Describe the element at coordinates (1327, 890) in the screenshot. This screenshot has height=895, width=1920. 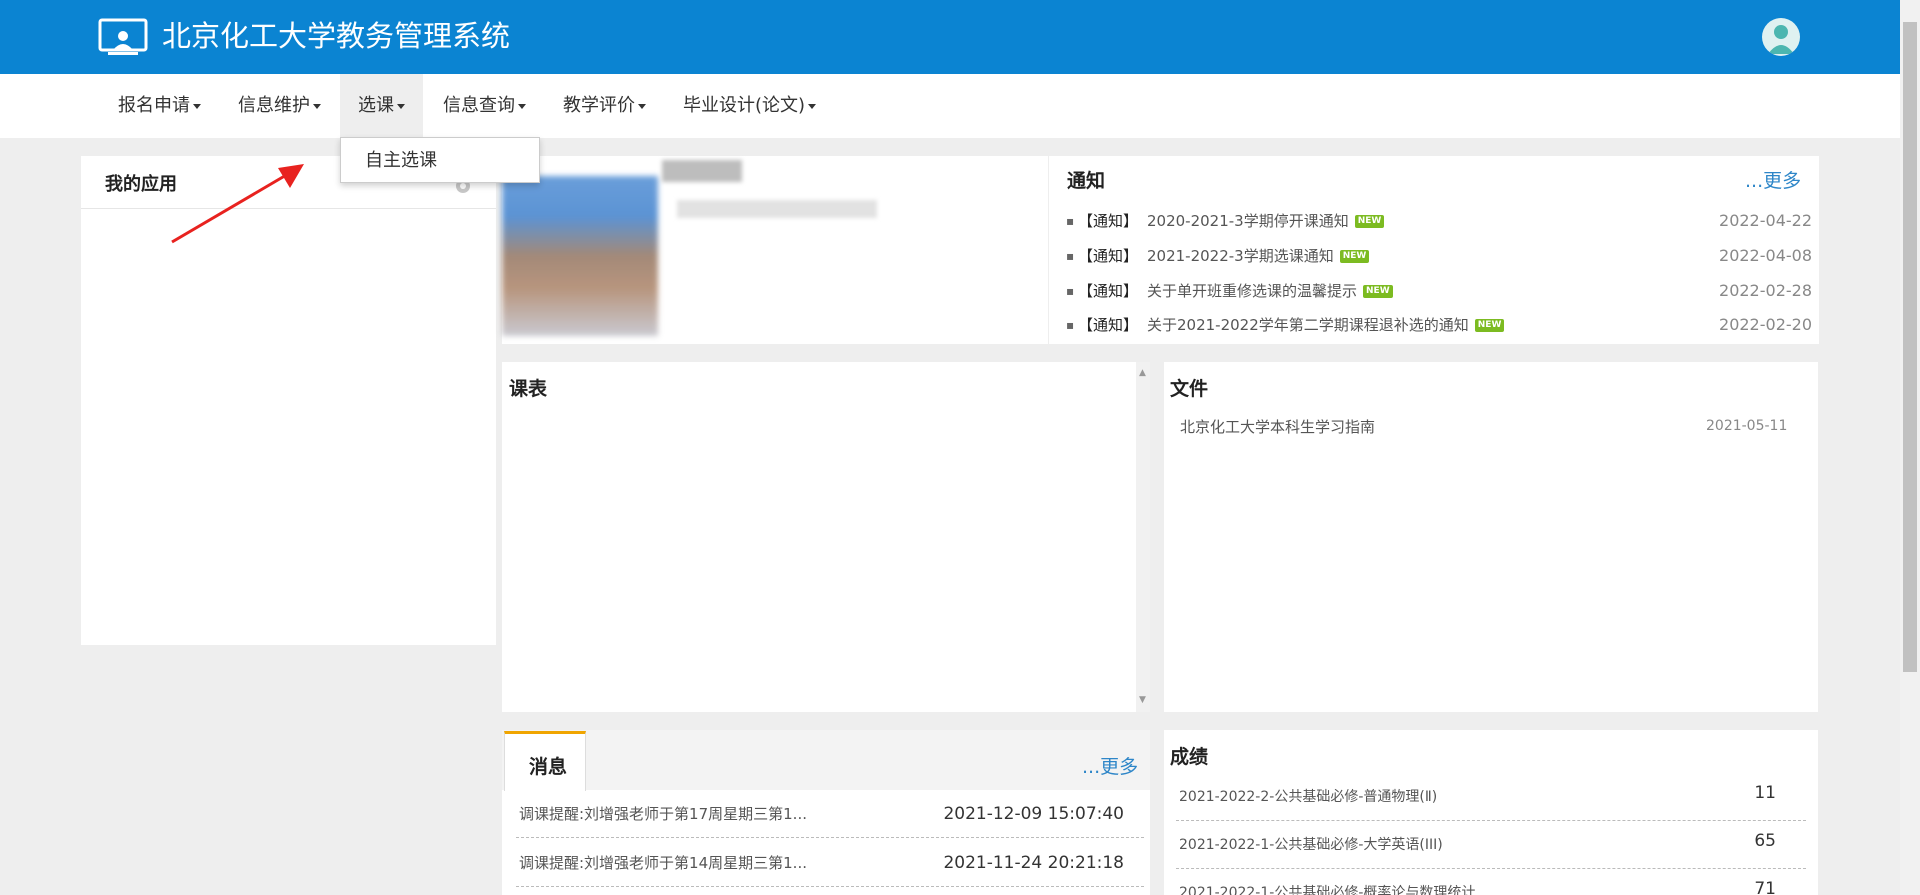
I see `grade-course: 2021-2022-1-公共基础必修-概率论与数理统计` at that location.